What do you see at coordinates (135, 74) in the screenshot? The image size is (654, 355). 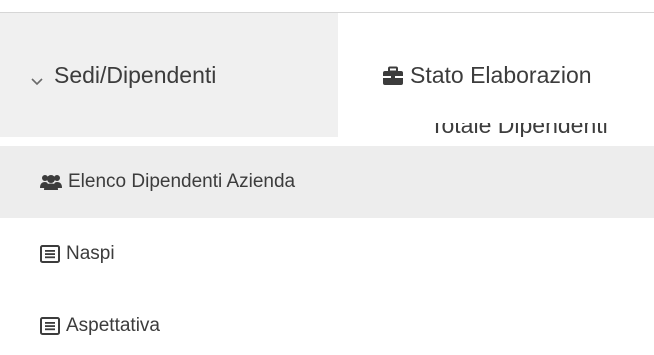 I see `tab-label: Sedi/Dipendenti` at bounding box center [135, 74].